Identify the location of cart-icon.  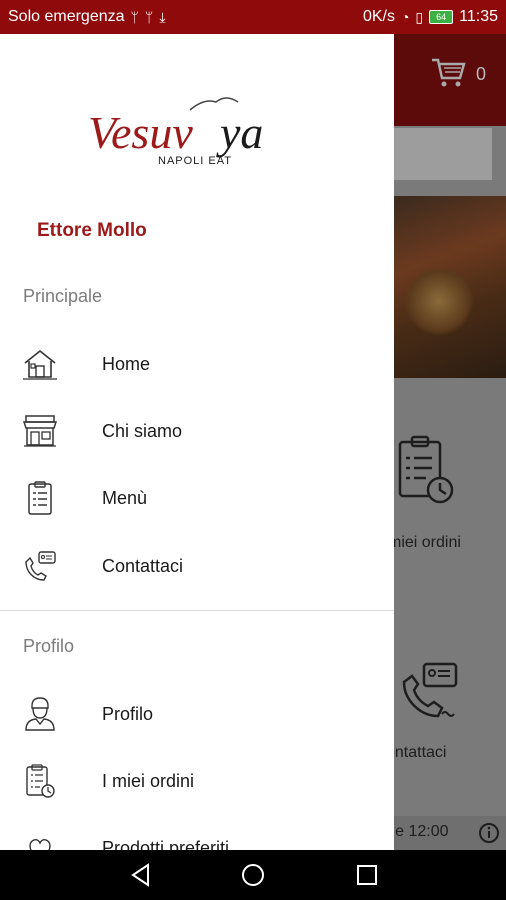
(448, 72).